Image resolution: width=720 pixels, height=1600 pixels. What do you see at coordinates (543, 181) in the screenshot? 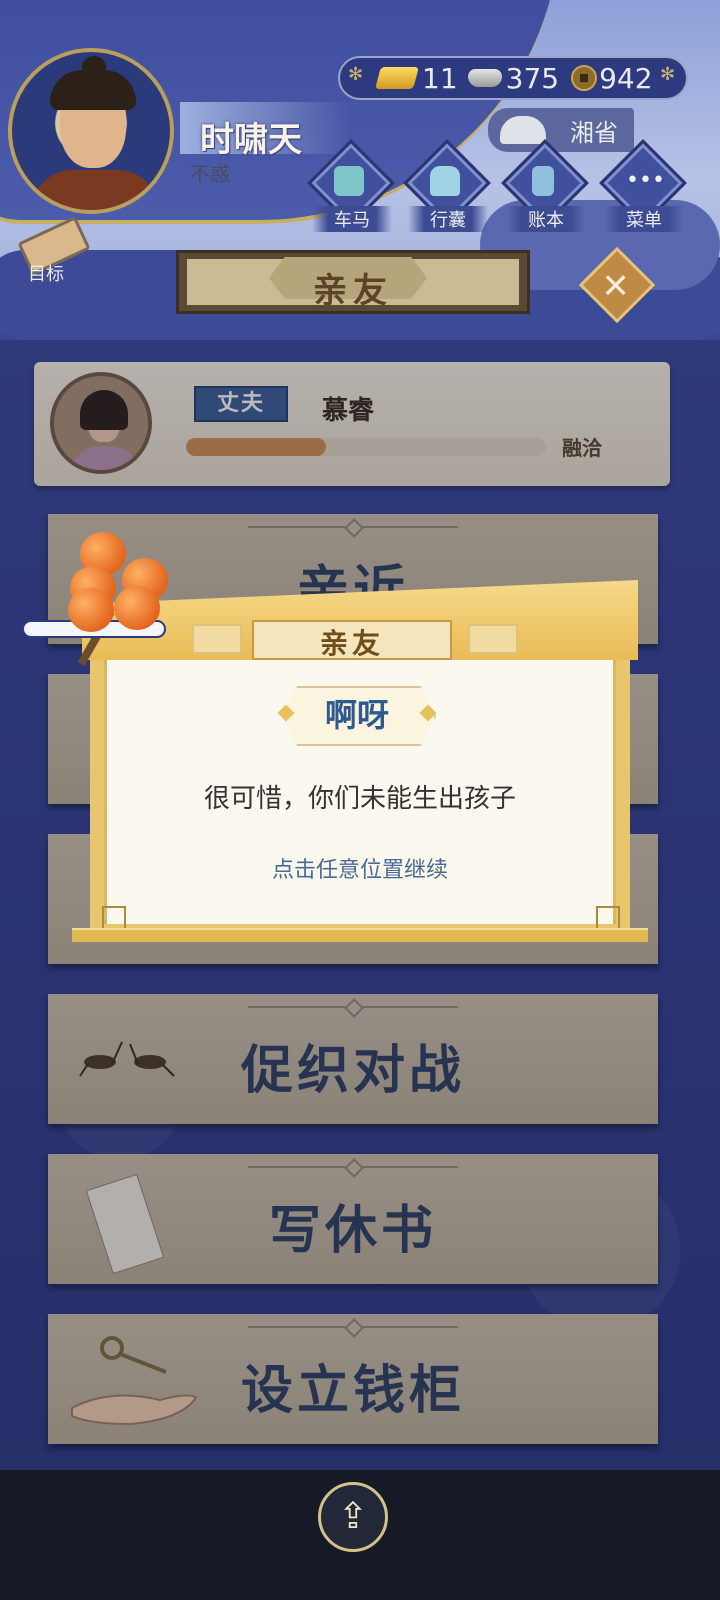
I see `ledger-icon` at bounding box center [543, 181].